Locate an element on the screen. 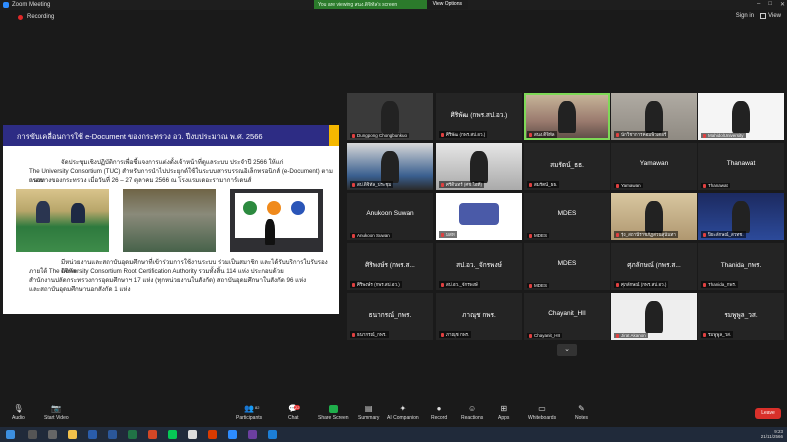  view-options-button: View Options is located at coordinates (447, 4).